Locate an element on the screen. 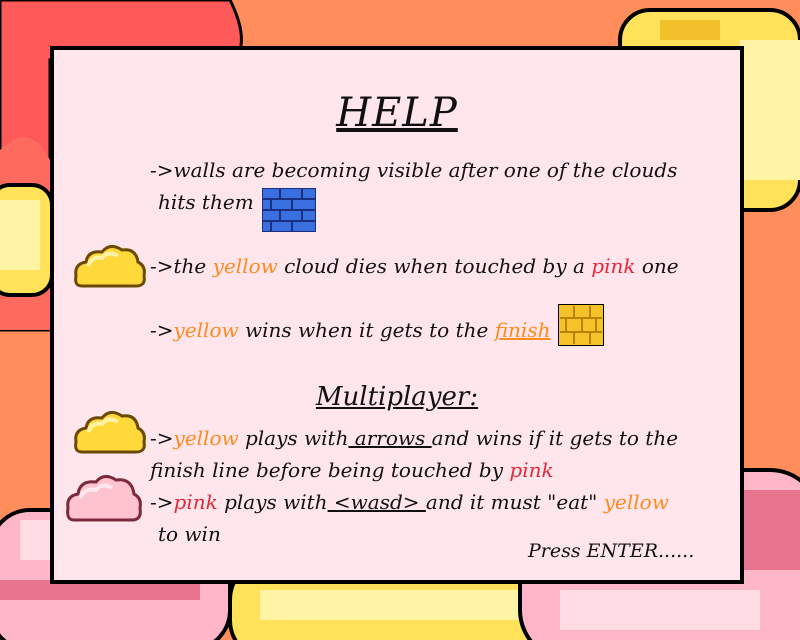 The height and width of the screenshot is (640, 800). y1-plays-with: plays with is located at coordinates (293, 438).